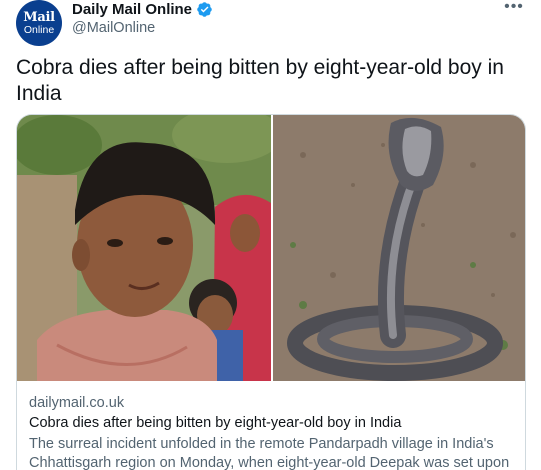  Describe the element at coordinates (142, 28) in the screenshot. I see `user-handle: @MailOnline` at that location.